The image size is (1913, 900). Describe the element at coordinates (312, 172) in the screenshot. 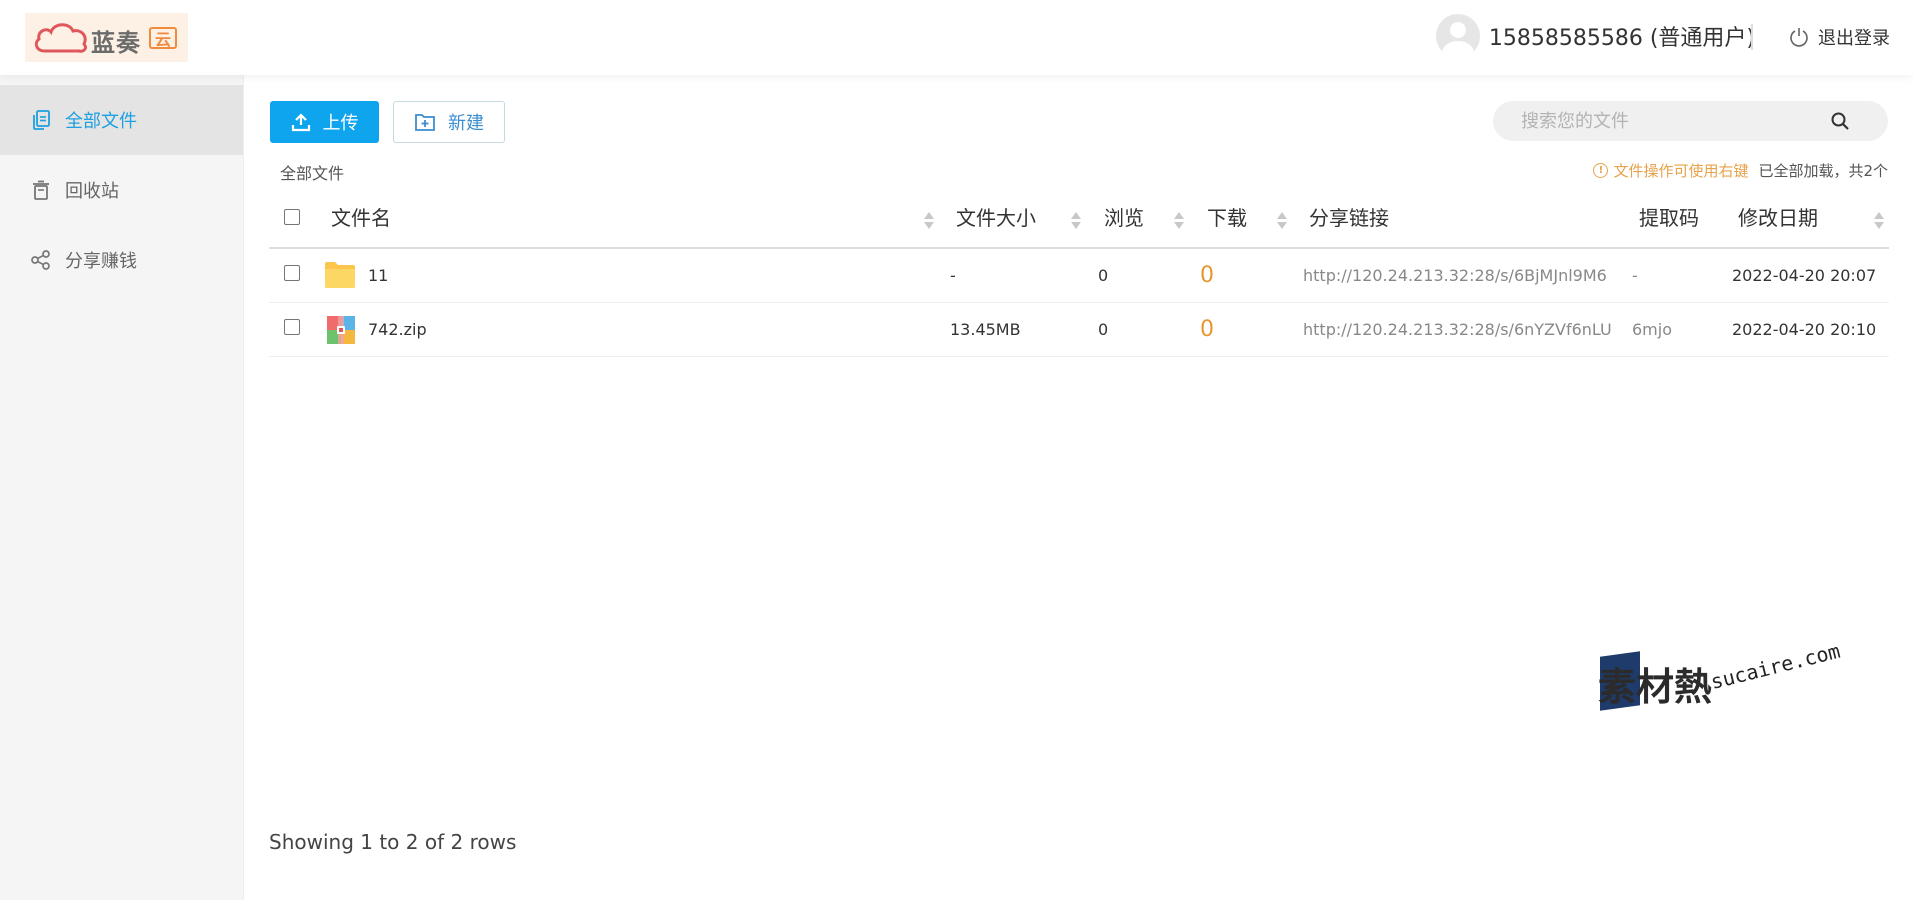

I see `breadcrumb: 全部文件` at that location.